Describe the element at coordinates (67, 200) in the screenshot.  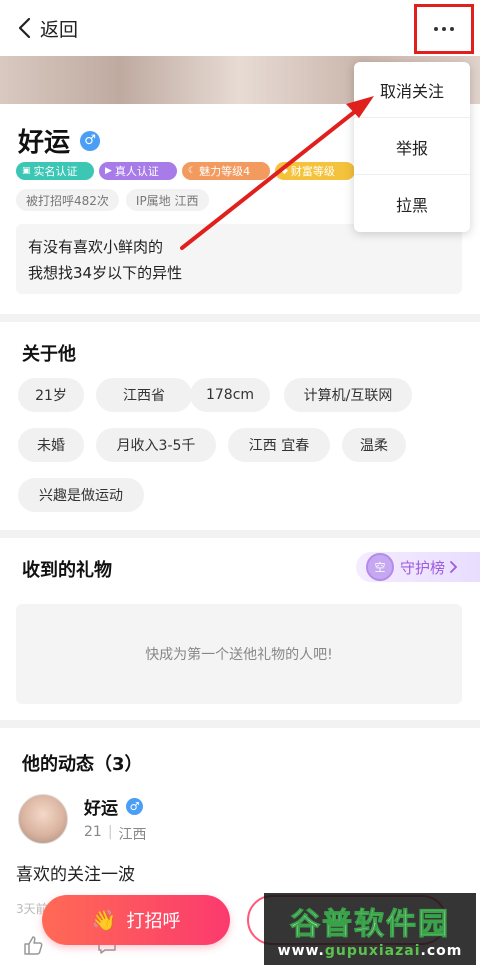
I see `greet-count-chip: 被打招呼482次` at that location.